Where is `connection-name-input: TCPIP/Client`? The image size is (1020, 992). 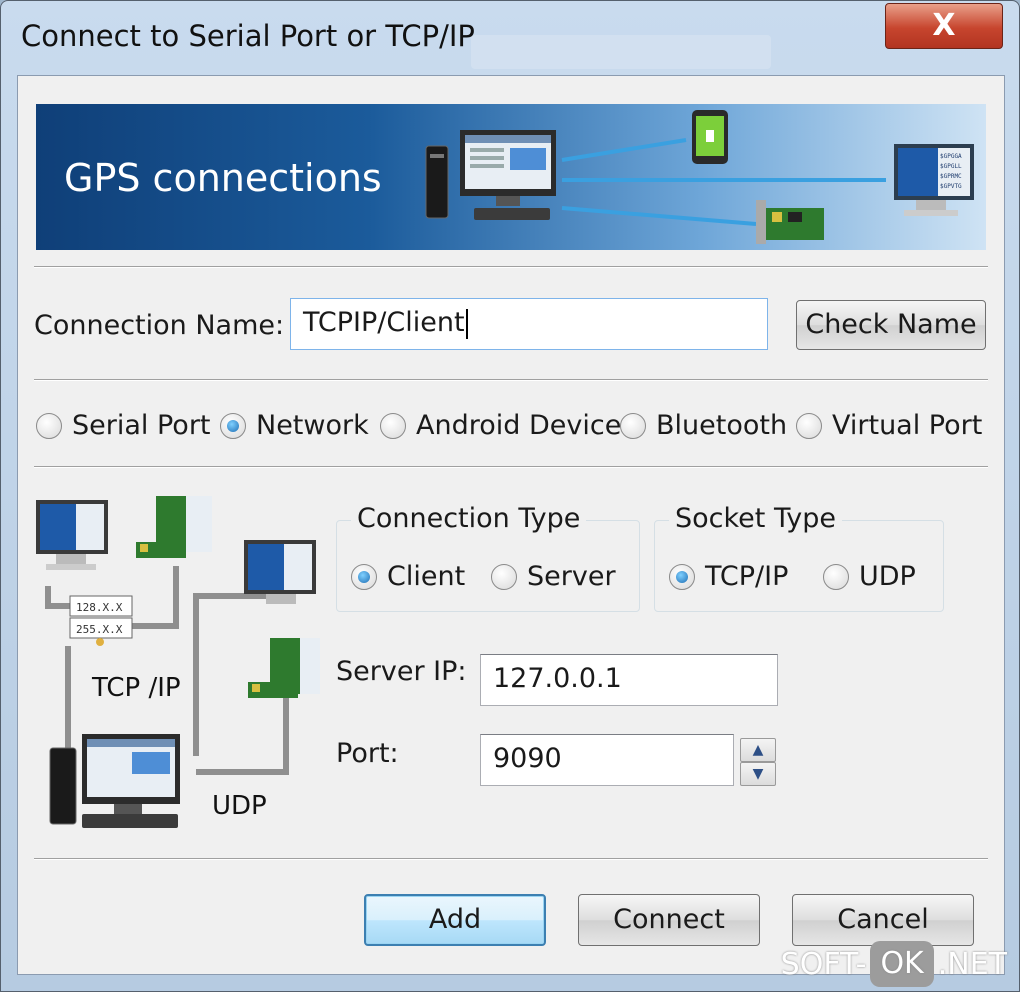
connection-name-input: TCPIP/Client is located at coordinates (529, 324).